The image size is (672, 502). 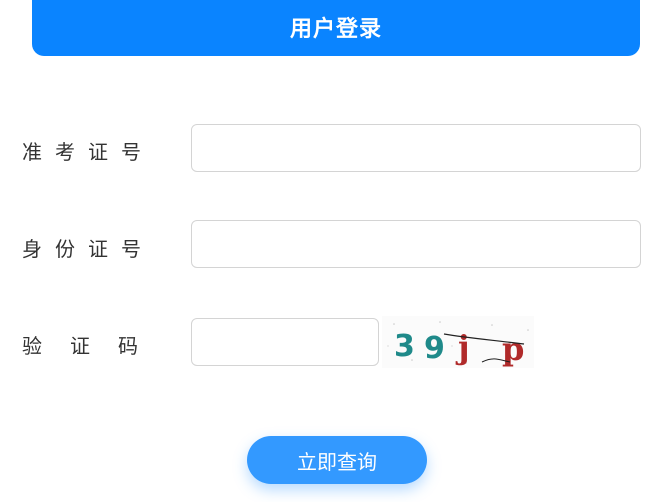 I want to click on captcha-char-4: p, so click(x=513, y=349).